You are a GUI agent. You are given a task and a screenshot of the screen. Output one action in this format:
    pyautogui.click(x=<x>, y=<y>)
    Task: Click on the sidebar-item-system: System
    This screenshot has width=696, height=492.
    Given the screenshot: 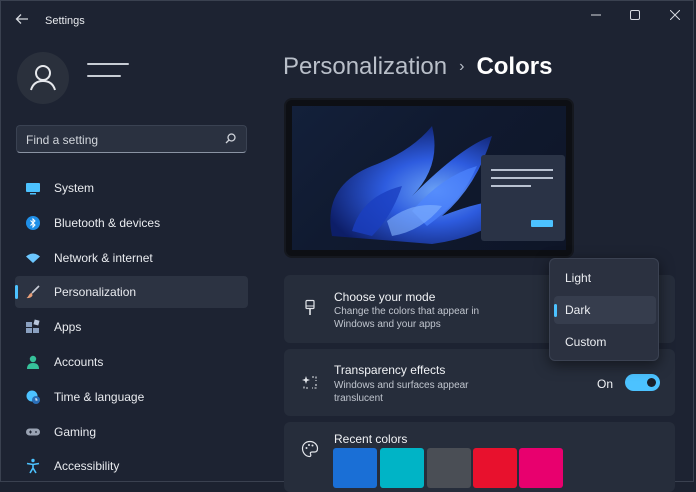 What is the action you would take?
    pyautogui.click(x=131, y=188)
    